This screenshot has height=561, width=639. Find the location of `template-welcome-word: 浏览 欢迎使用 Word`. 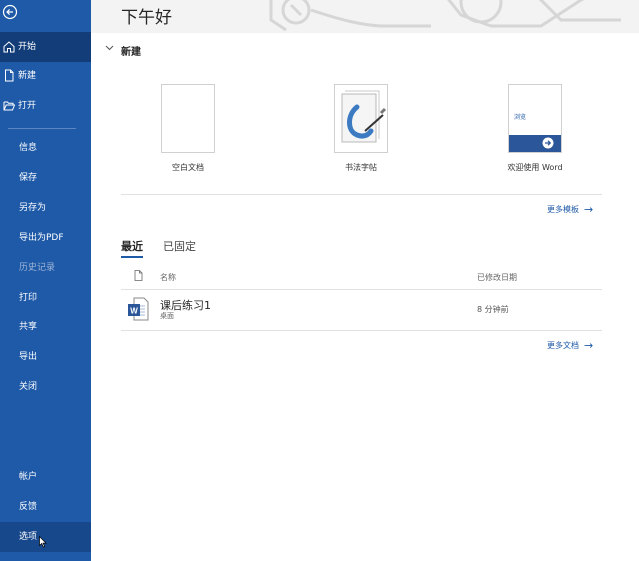

template-welcome-word: 浏览 欢迎使用 Word is located at coordinates (535, 128).